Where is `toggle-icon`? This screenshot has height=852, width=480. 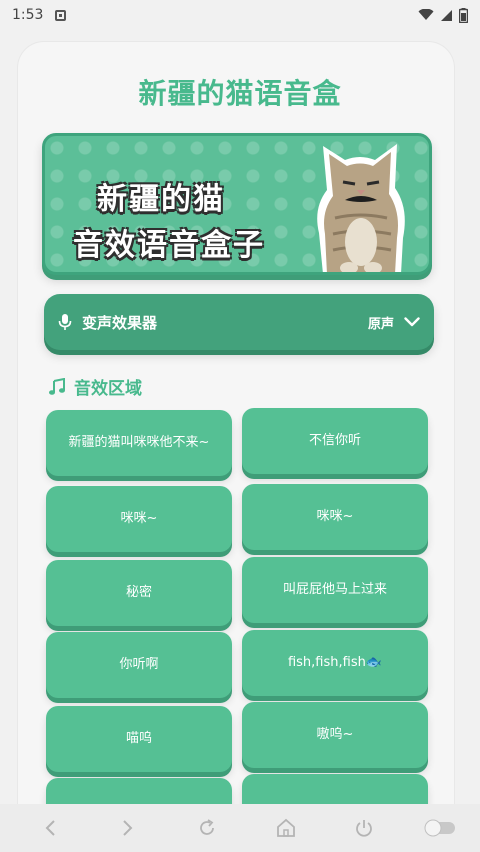
toggle-icon is located at coordinates (439, 828).